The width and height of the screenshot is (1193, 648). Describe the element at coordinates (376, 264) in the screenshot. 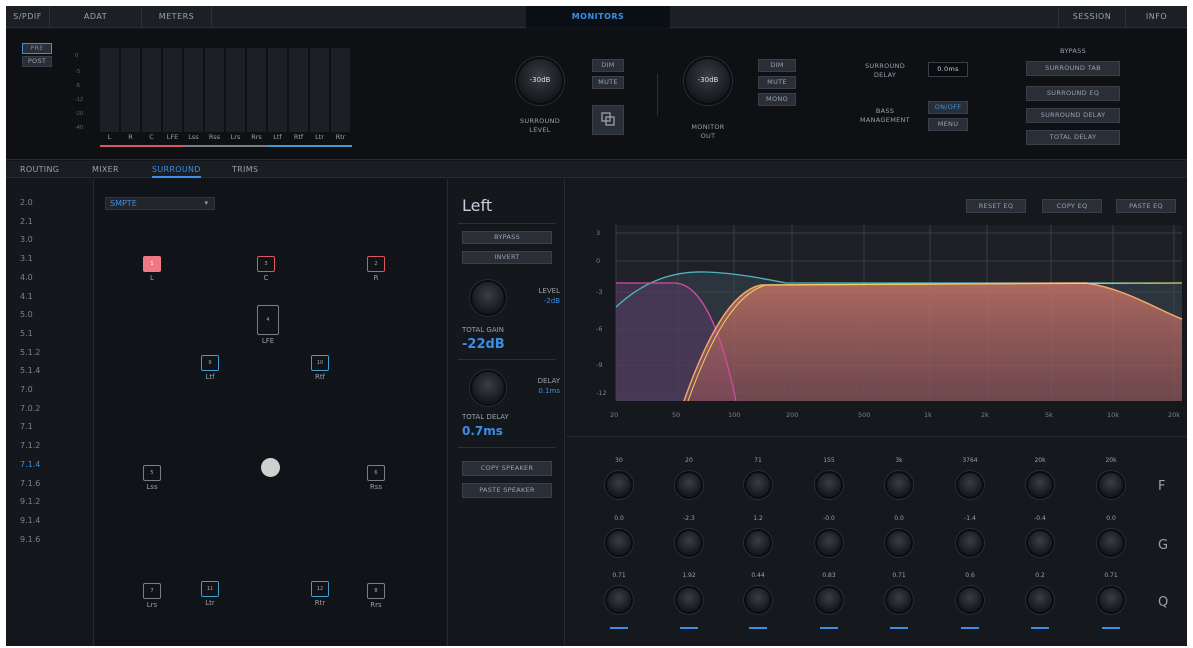

I see `speaker-r-button: 2` at that location.